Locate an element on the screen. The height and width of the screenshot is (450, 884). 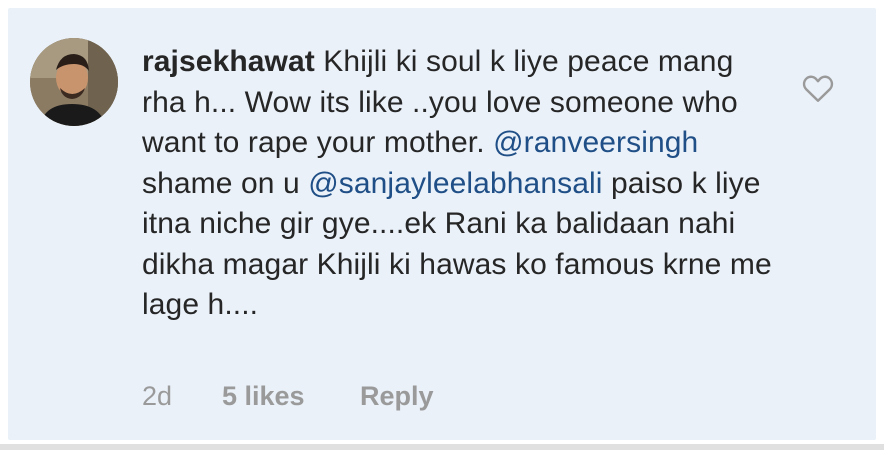
reply-button: Reply is located at coordinates (397, 396).